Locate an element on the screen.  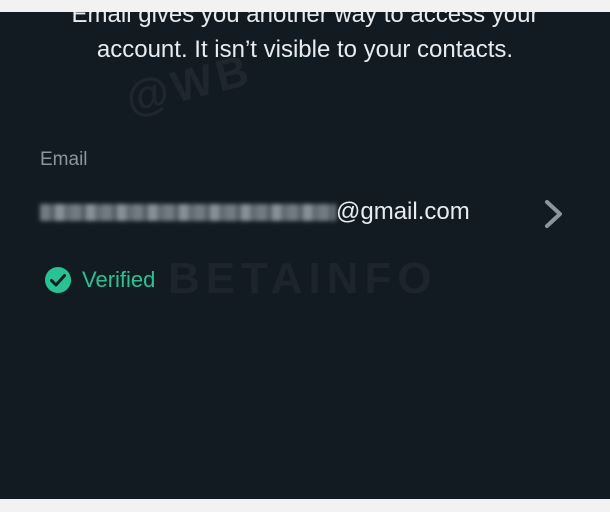
watermark-text: BETAINFO is located at coordinates (303, 279).